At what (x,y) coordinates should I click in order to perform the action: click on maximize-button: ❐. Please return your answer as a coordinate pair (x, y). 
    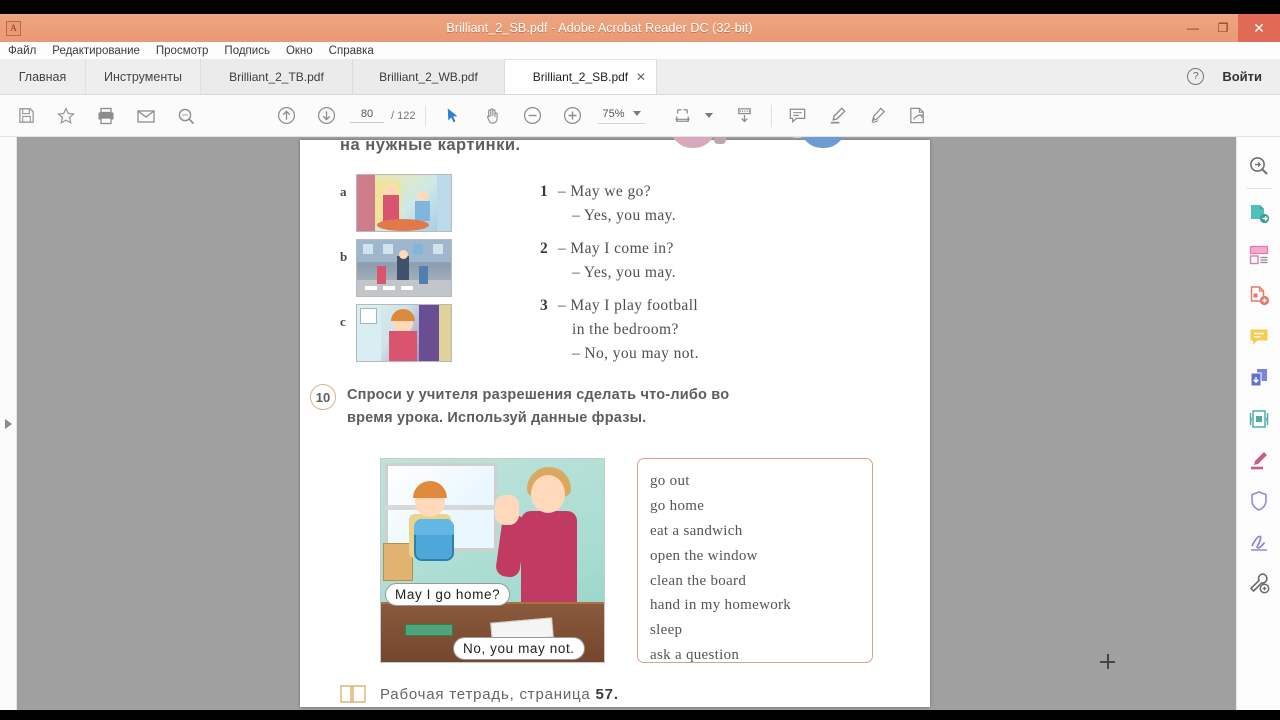
    Looking at the image, I should click on (1223, 28).